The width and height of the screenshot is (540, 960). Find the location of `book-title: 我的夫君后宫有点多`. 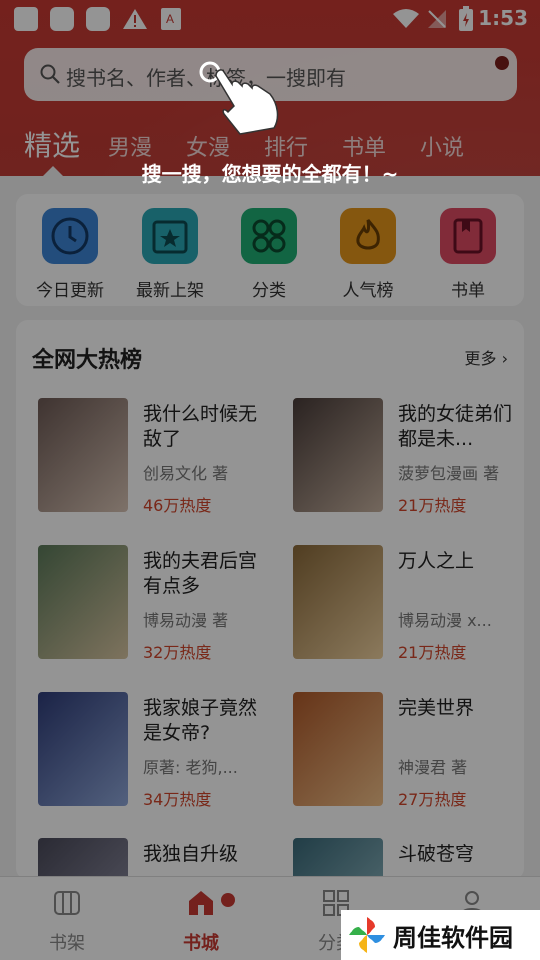

book-title: 我的夫君后宫有点多 is located at coordinates (200, 573).